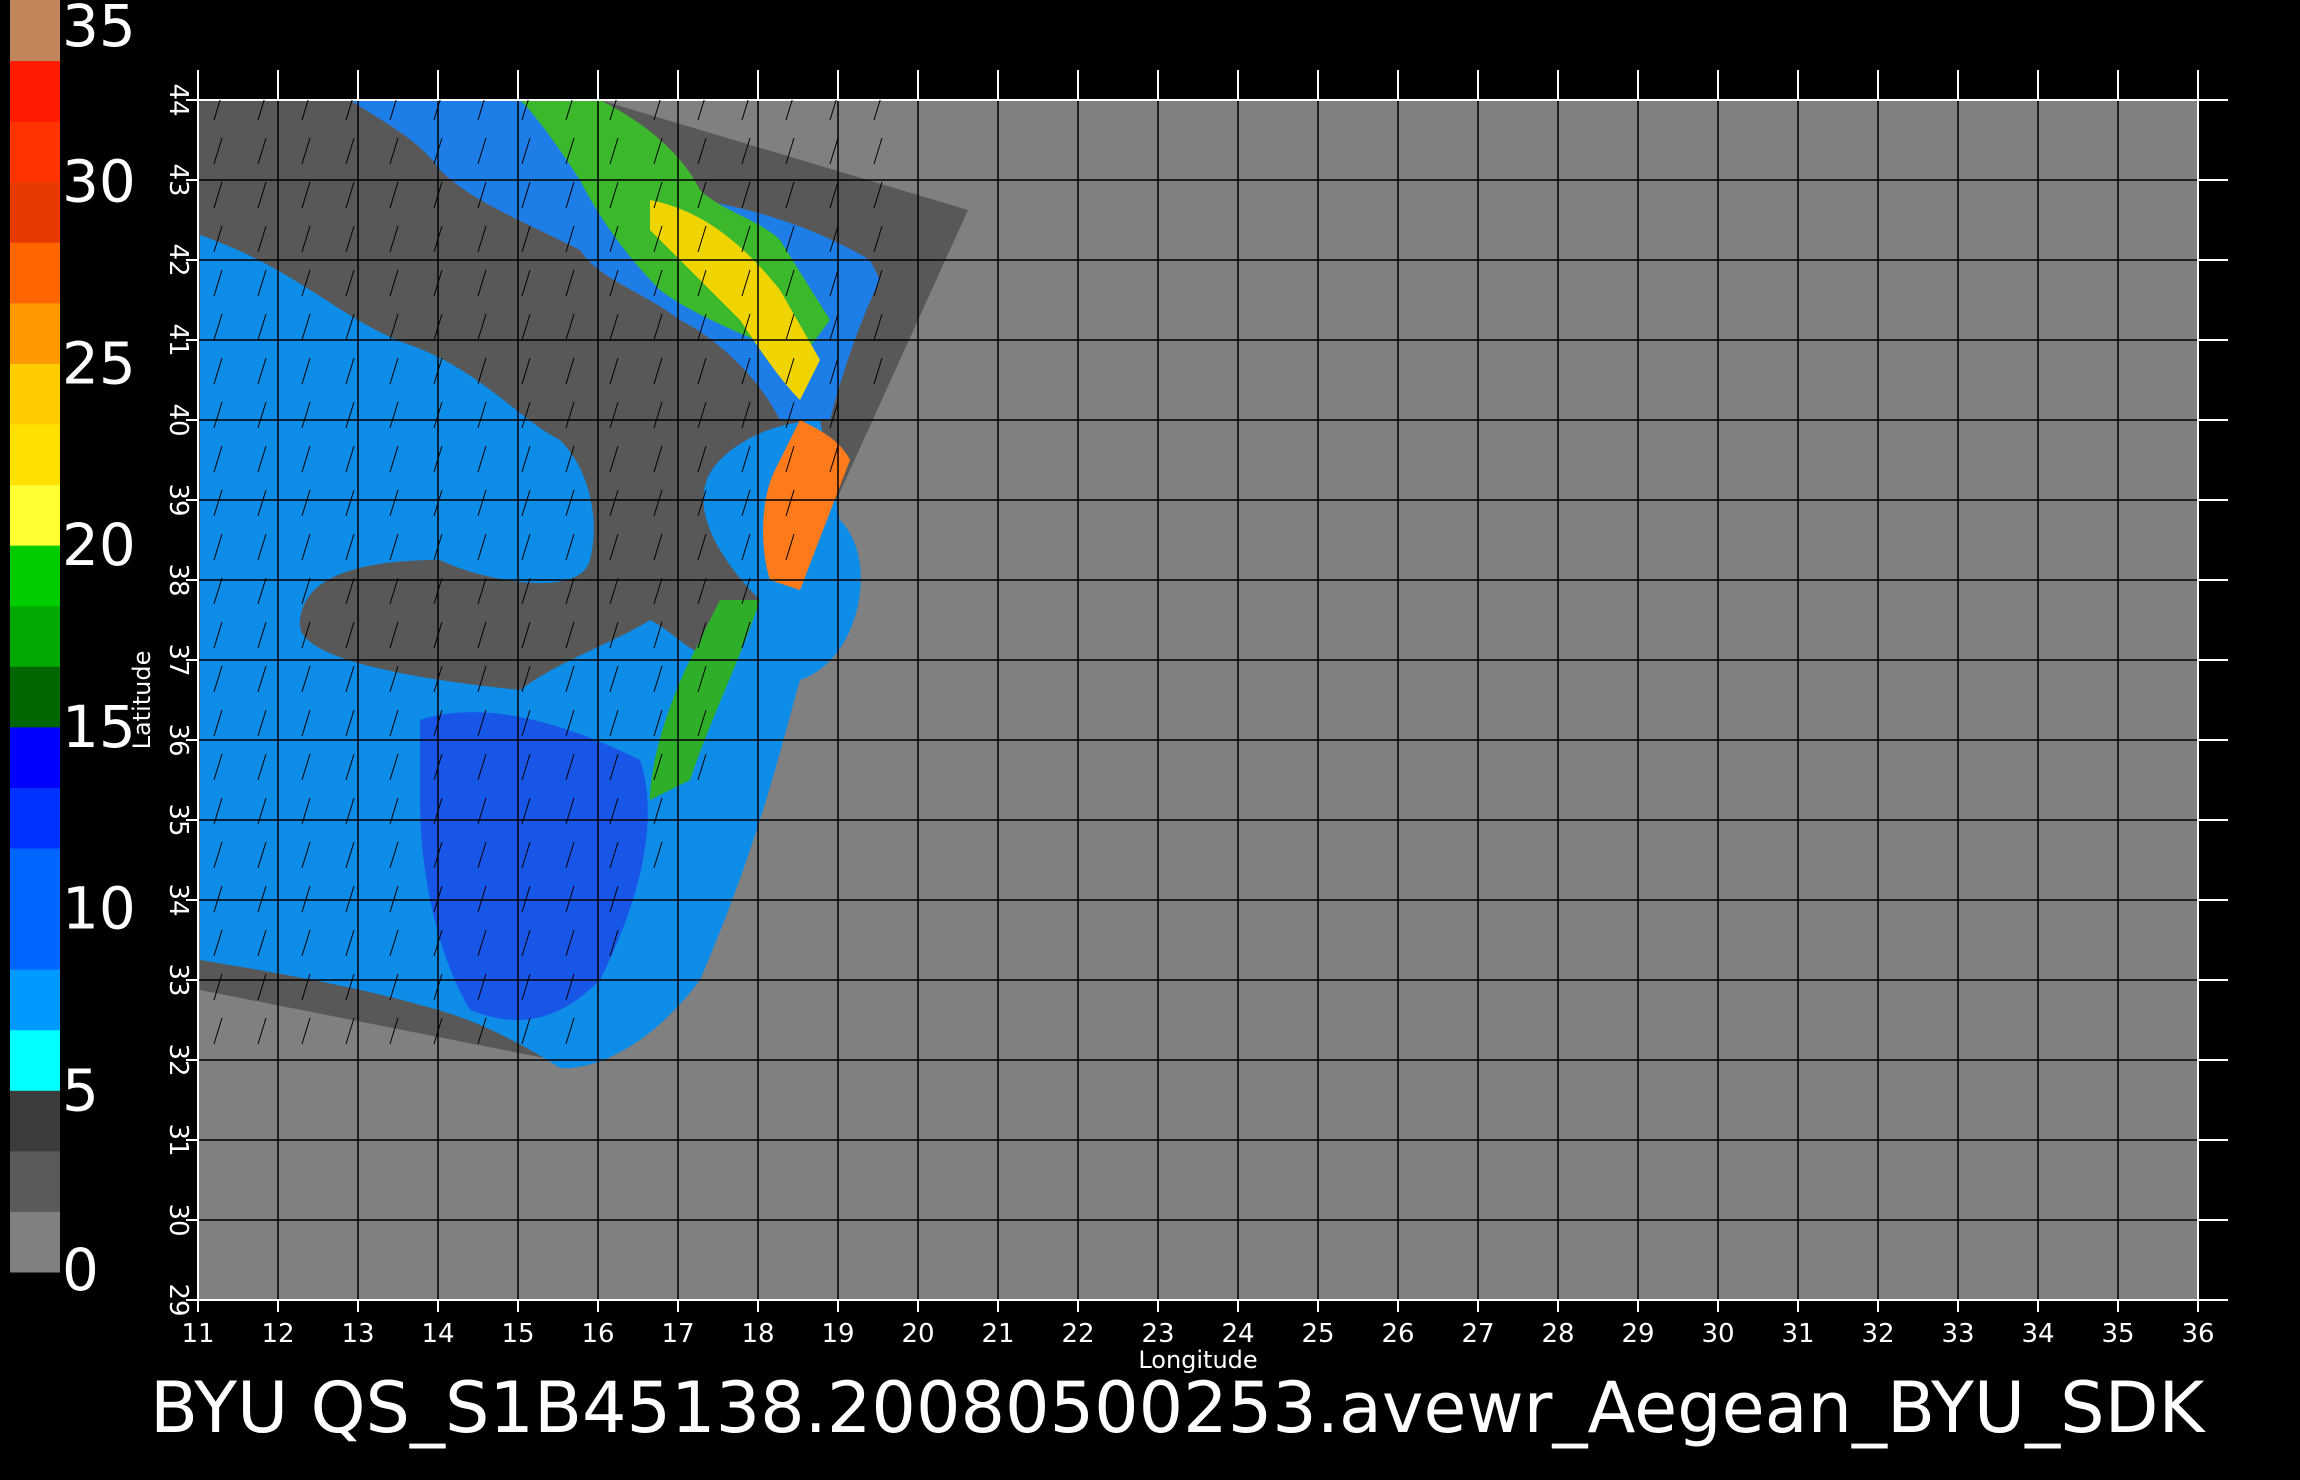  What do you see at coordinates (1317, 1334) in the screenshot?
I see `x-tick-label: 25` at bounding box center [1317, 1334].